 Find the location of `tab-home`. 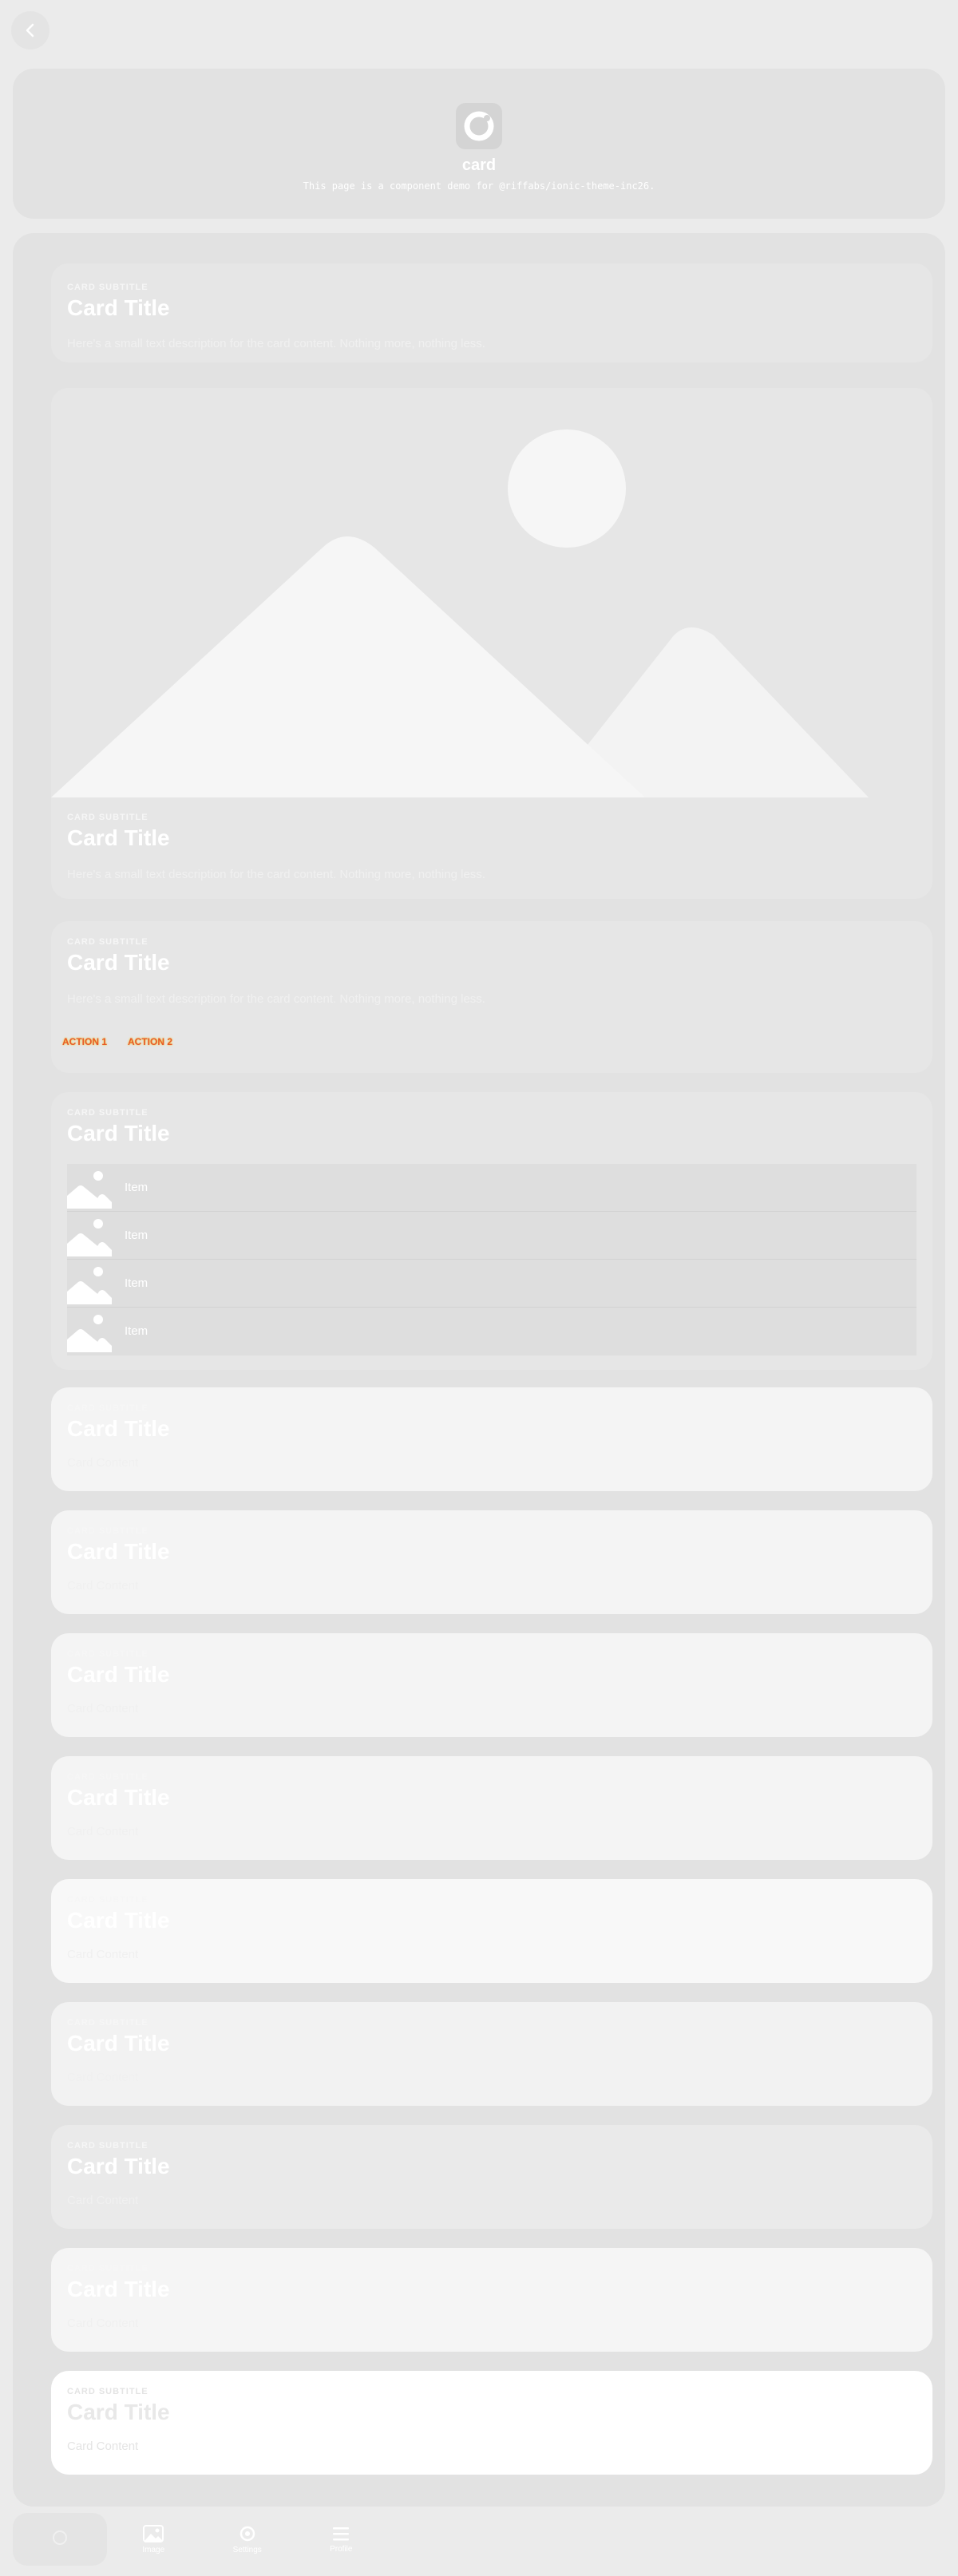

tab-home is located at coordinates (60, 2540).